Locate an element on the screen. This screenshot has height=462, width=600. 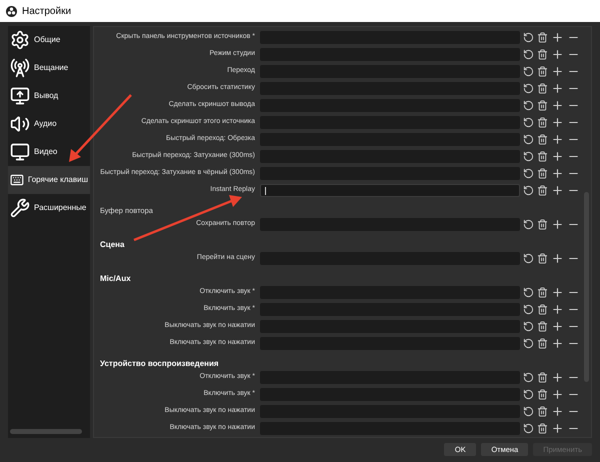
horizontal-scrollbar is located at coordinates (46, 431).